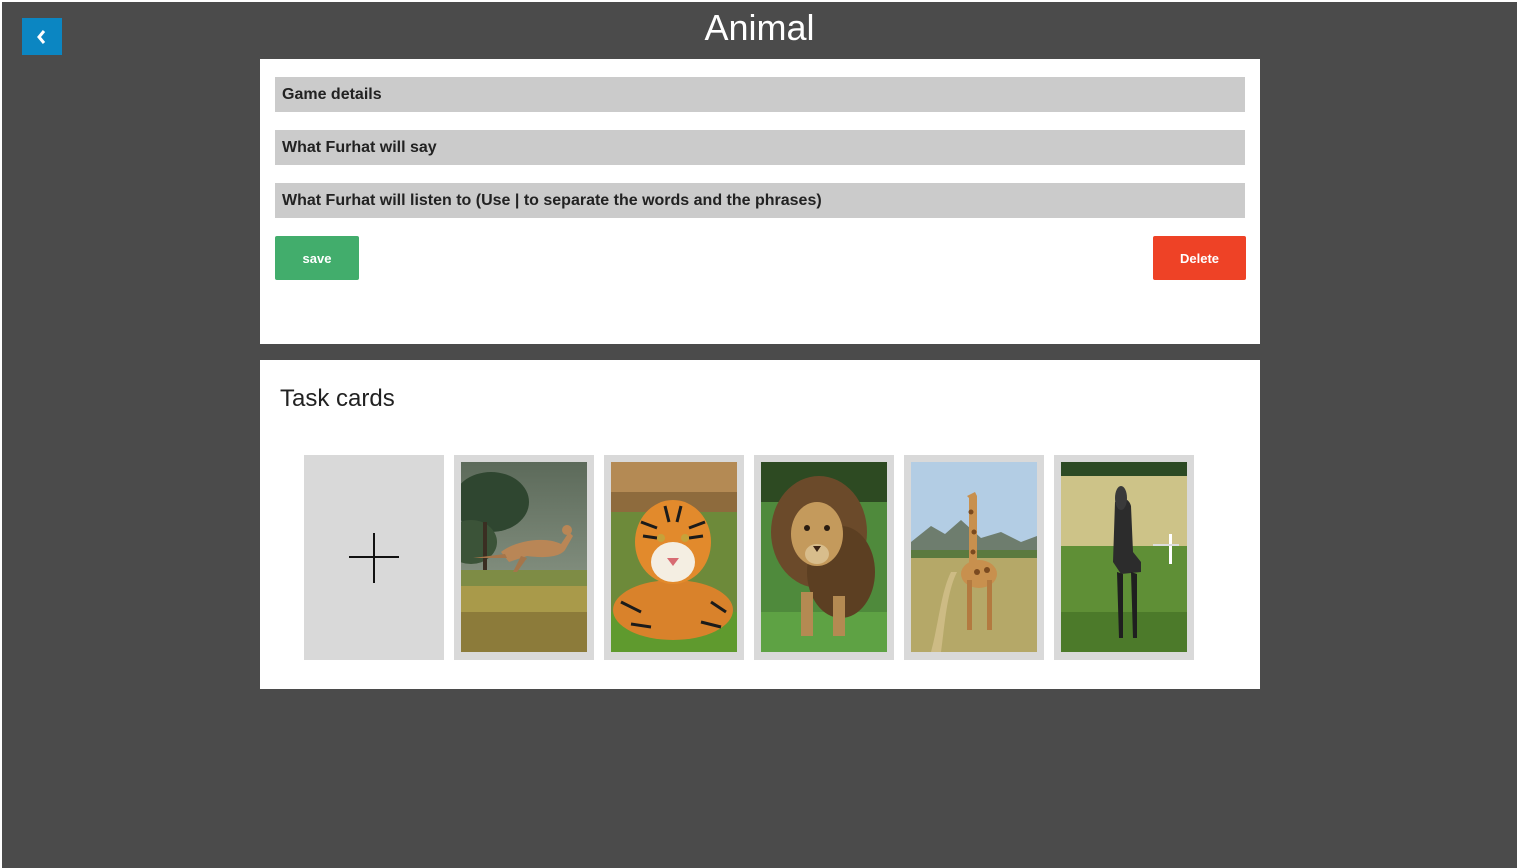 This screenshot has width=1517, height=868. What do you see at coordinates (760, 94) in the screenshot?
I see `section-game-details: Game details` at bounding box center [760, 94].